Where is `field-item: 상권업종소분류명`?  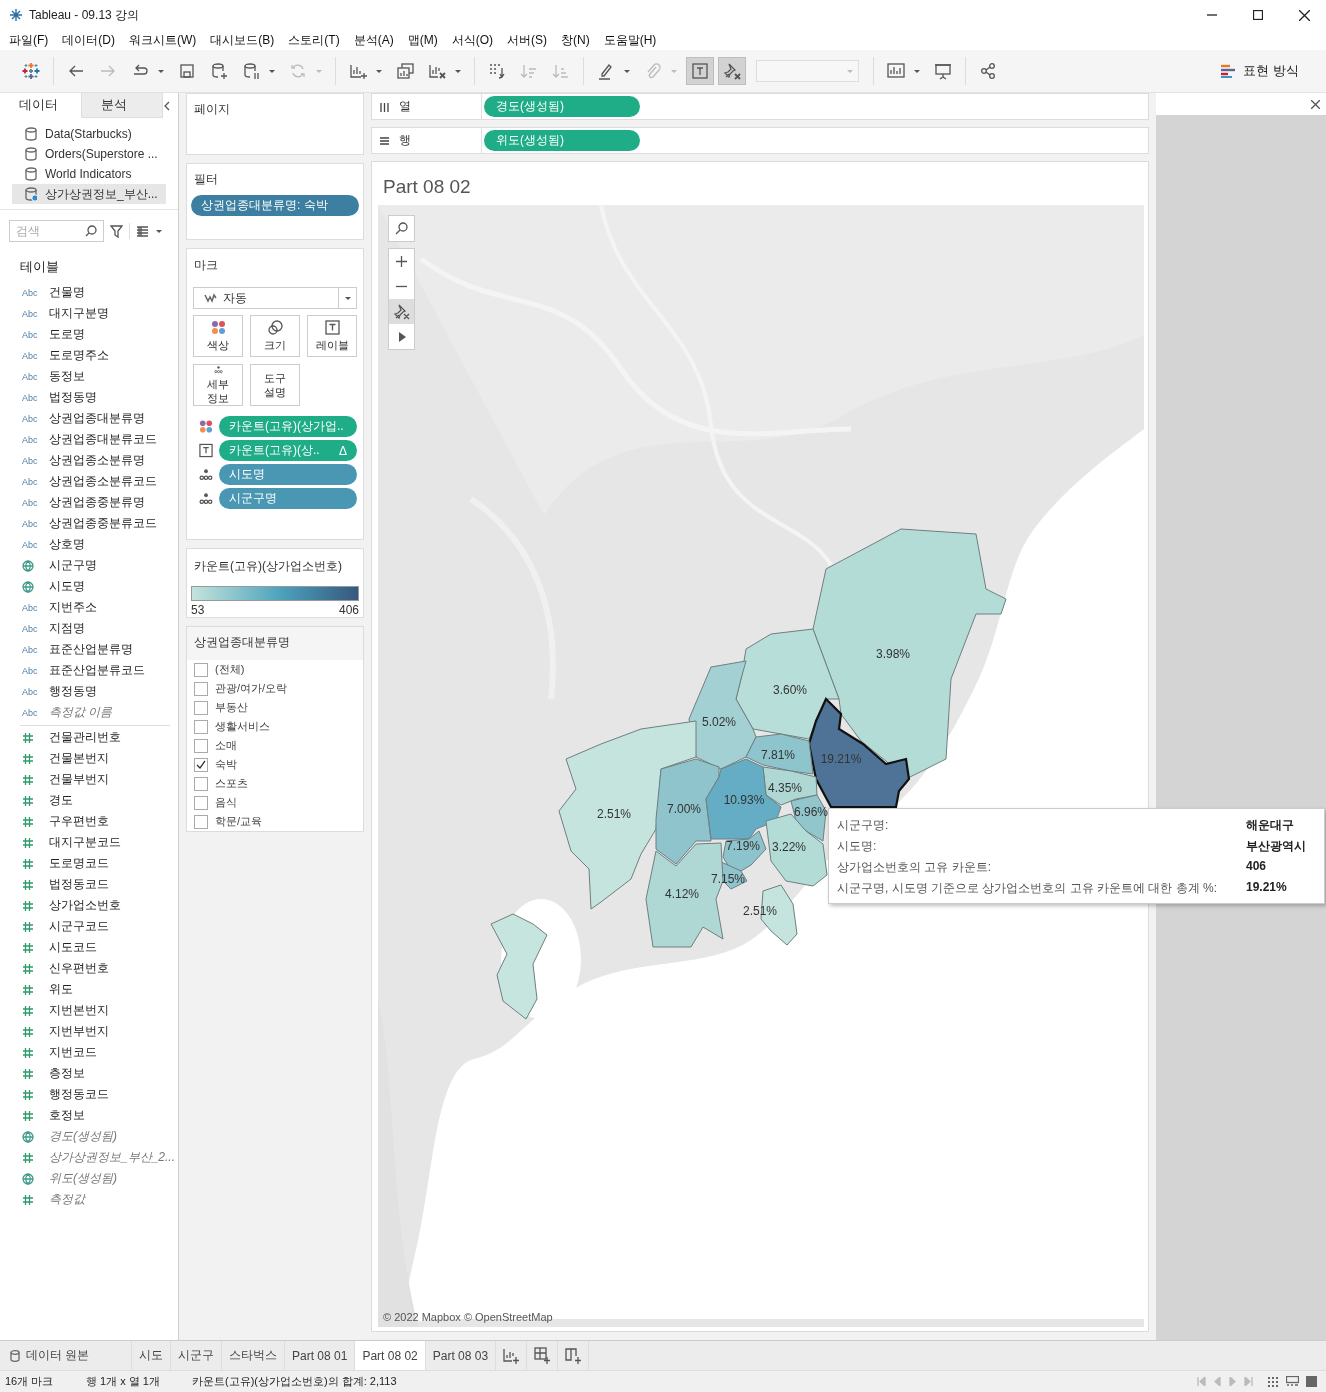 field-item: 상권업종소분류명 is located at coordinates (97, 460).